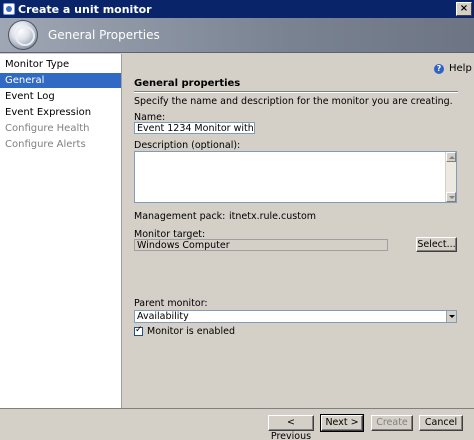  I want to click on close-icon: ×, so click(464, 9).